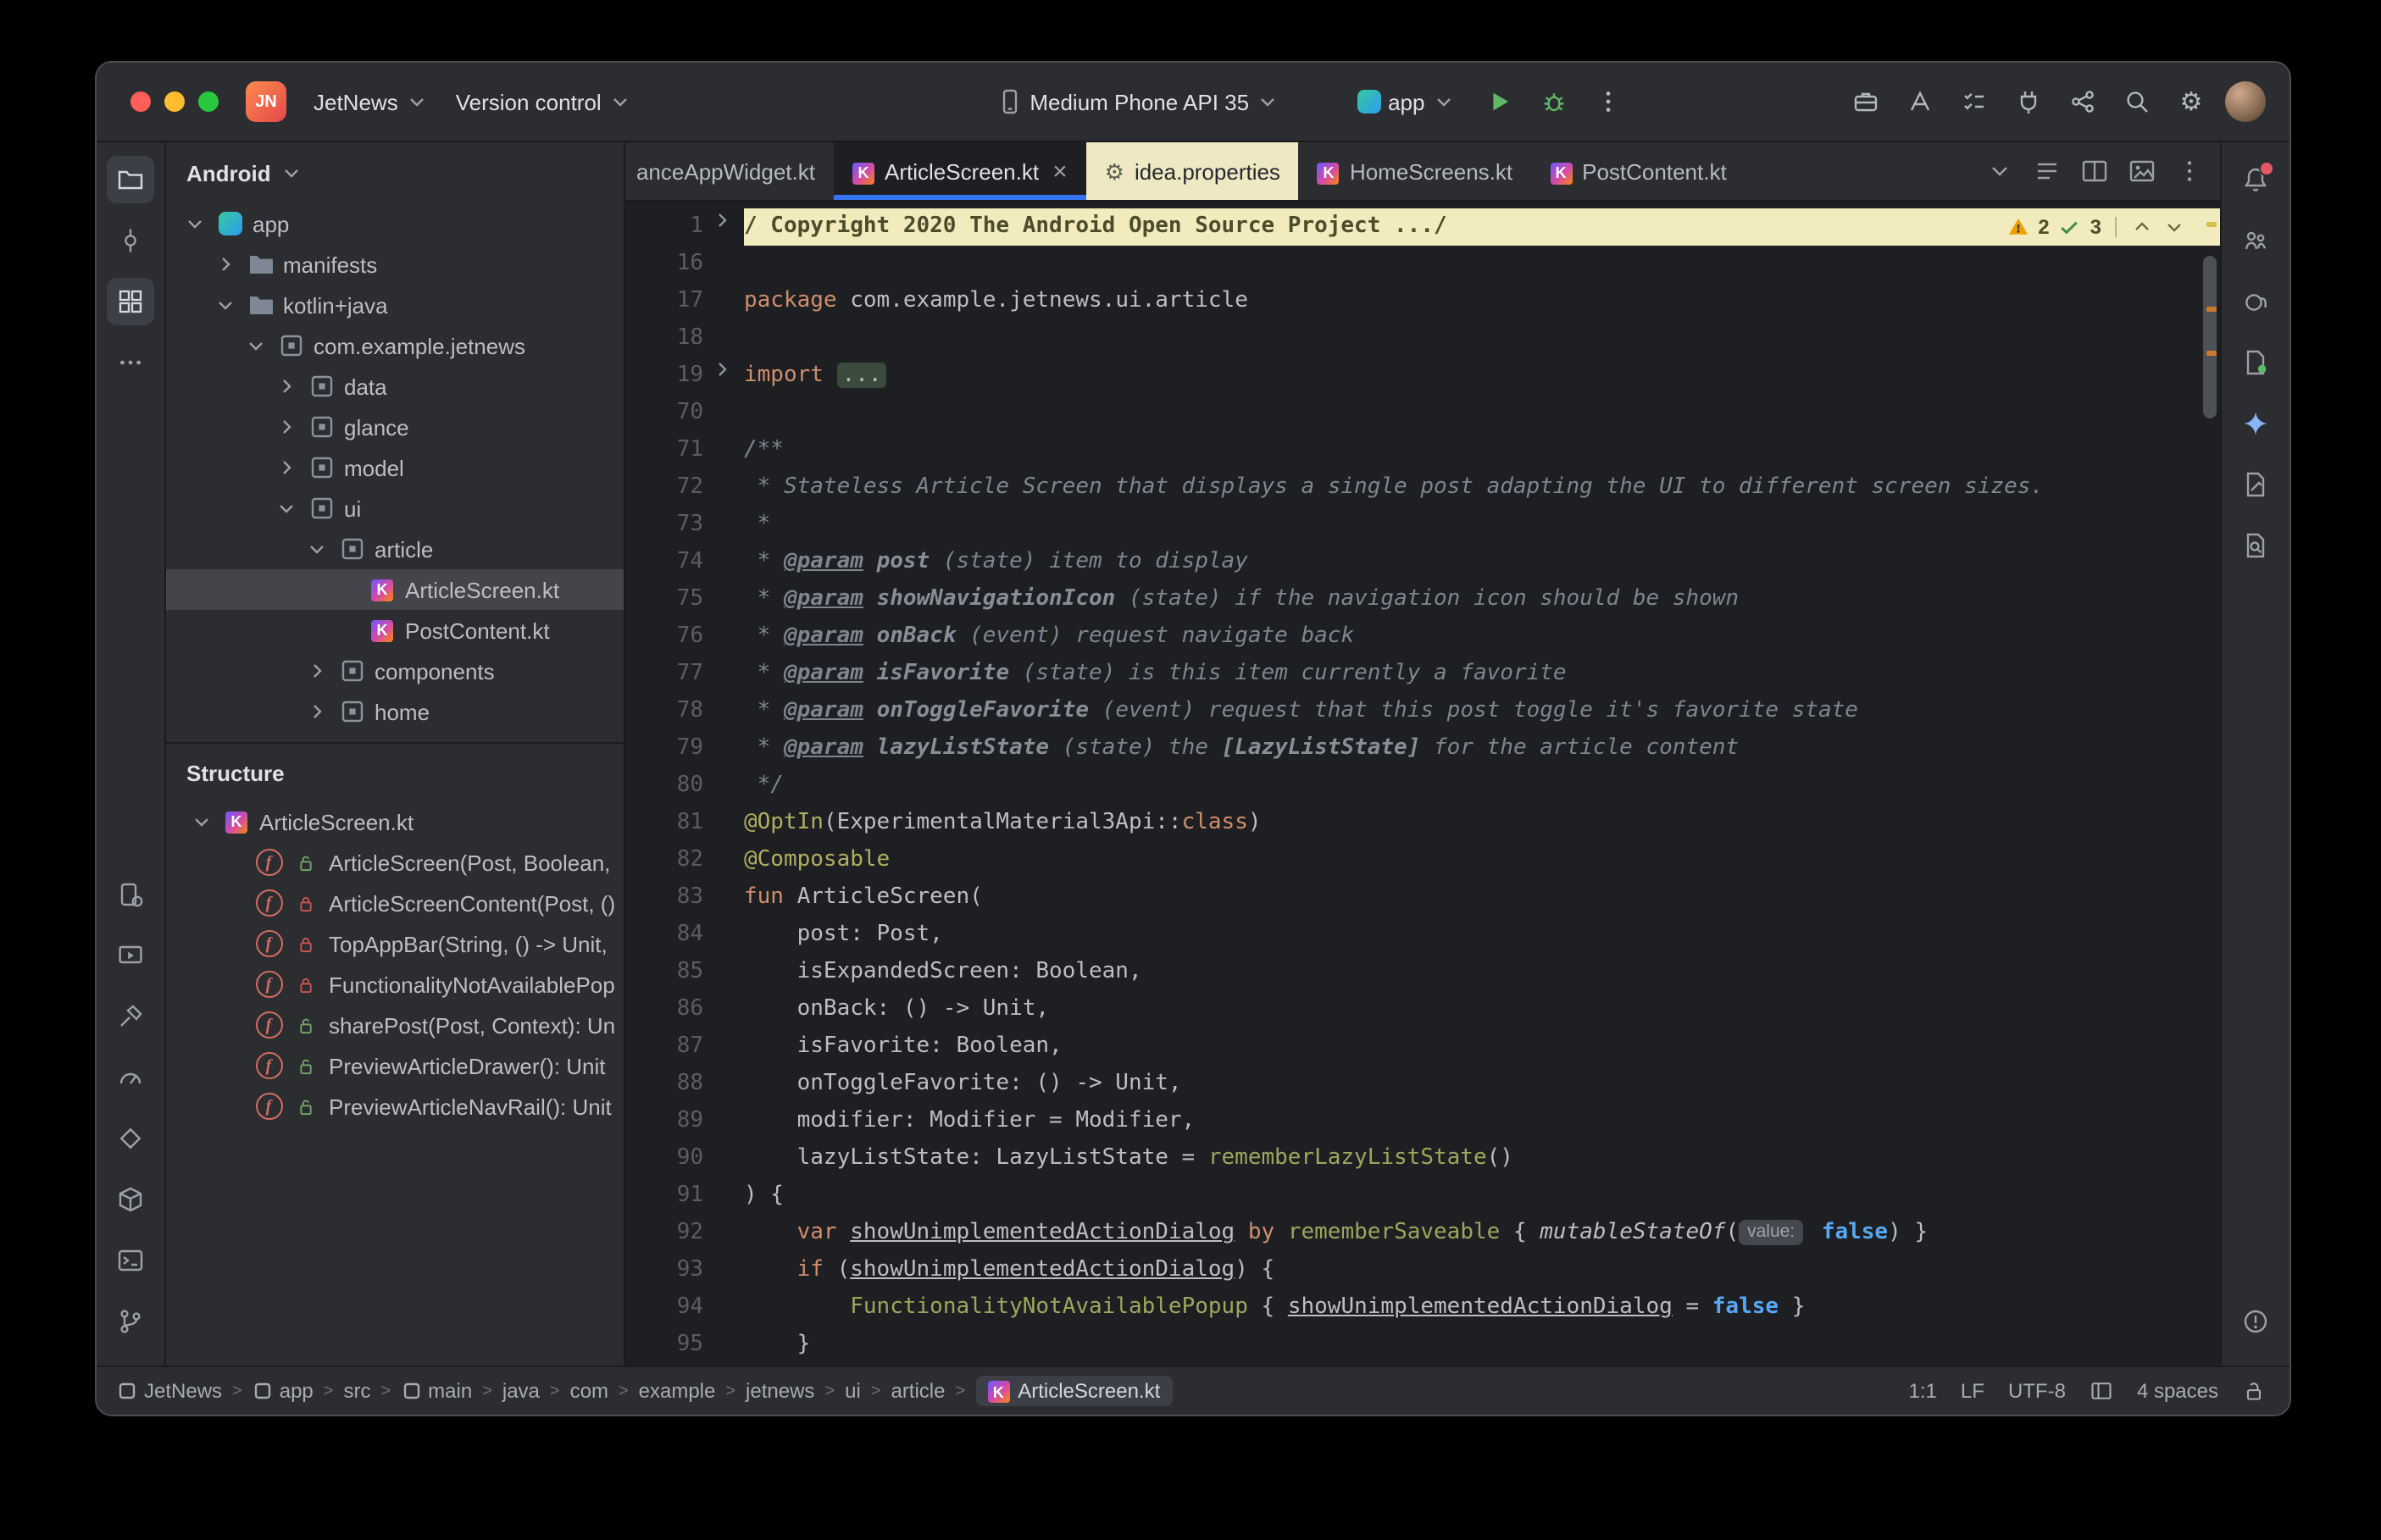  I want to click on running-devices-icon, so click(131, 955).